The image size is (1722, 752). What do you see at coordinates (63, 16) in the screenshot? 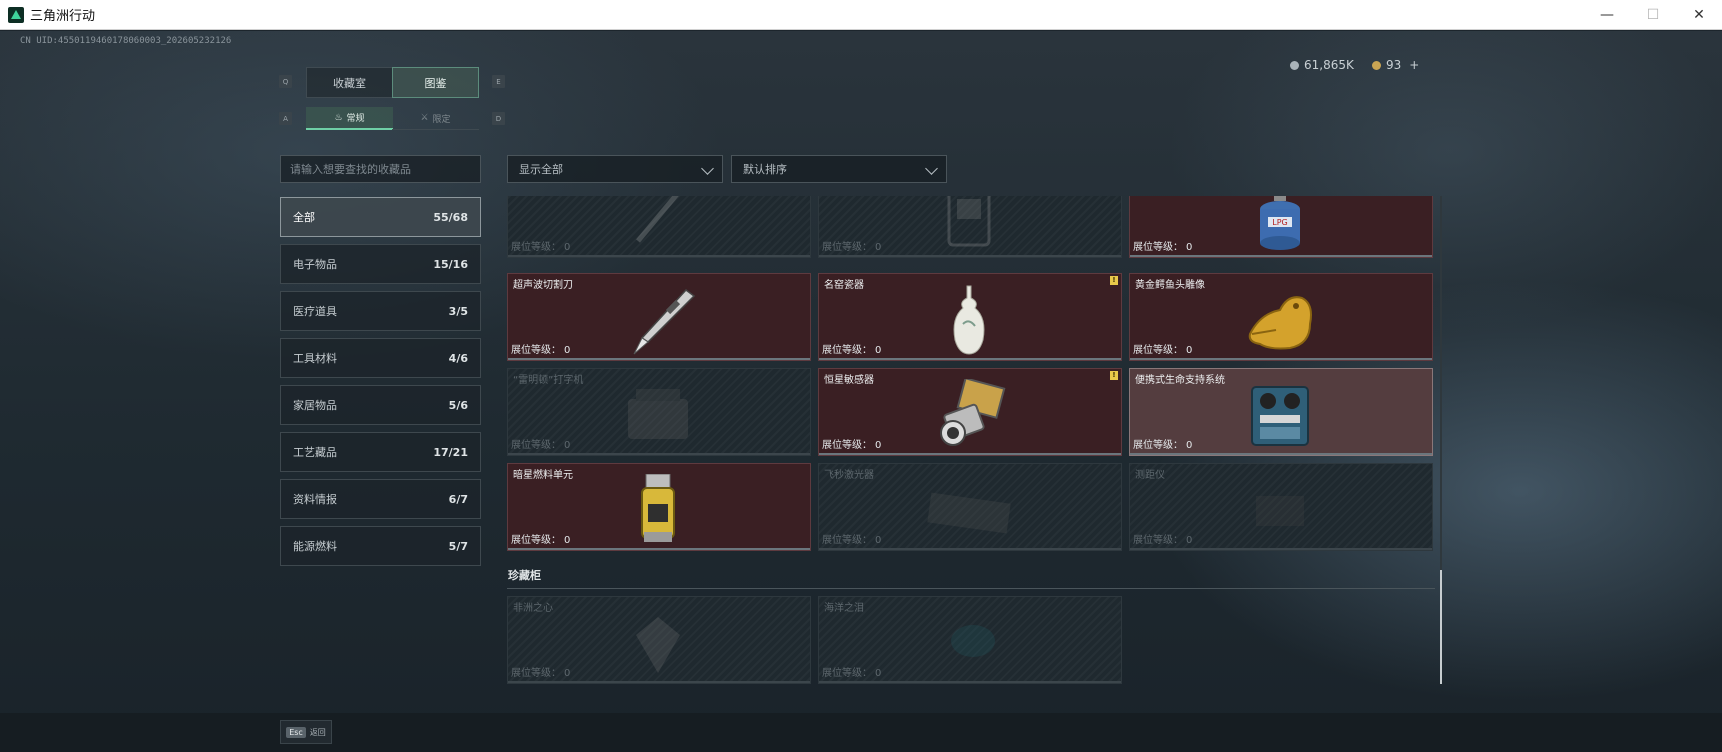
I see `window-title: 三角洲行动` at bounding box center [63, 16].